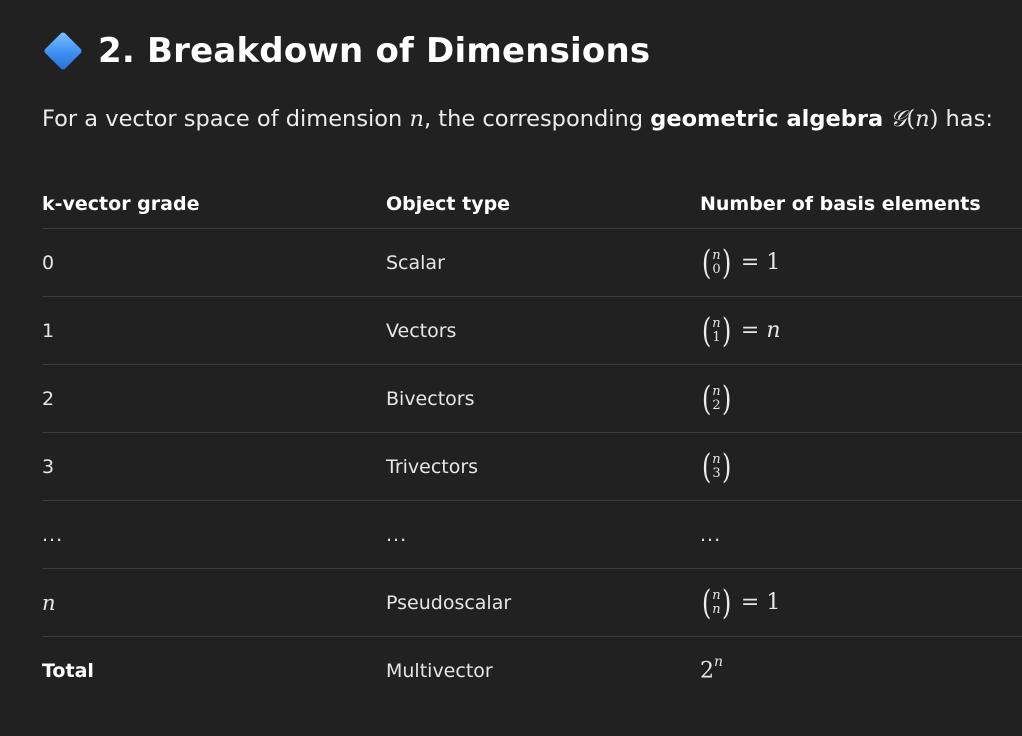  Describe the element at coordinates (63, 51) in the screenshot. I see `blue-diamond-icon` at that location.